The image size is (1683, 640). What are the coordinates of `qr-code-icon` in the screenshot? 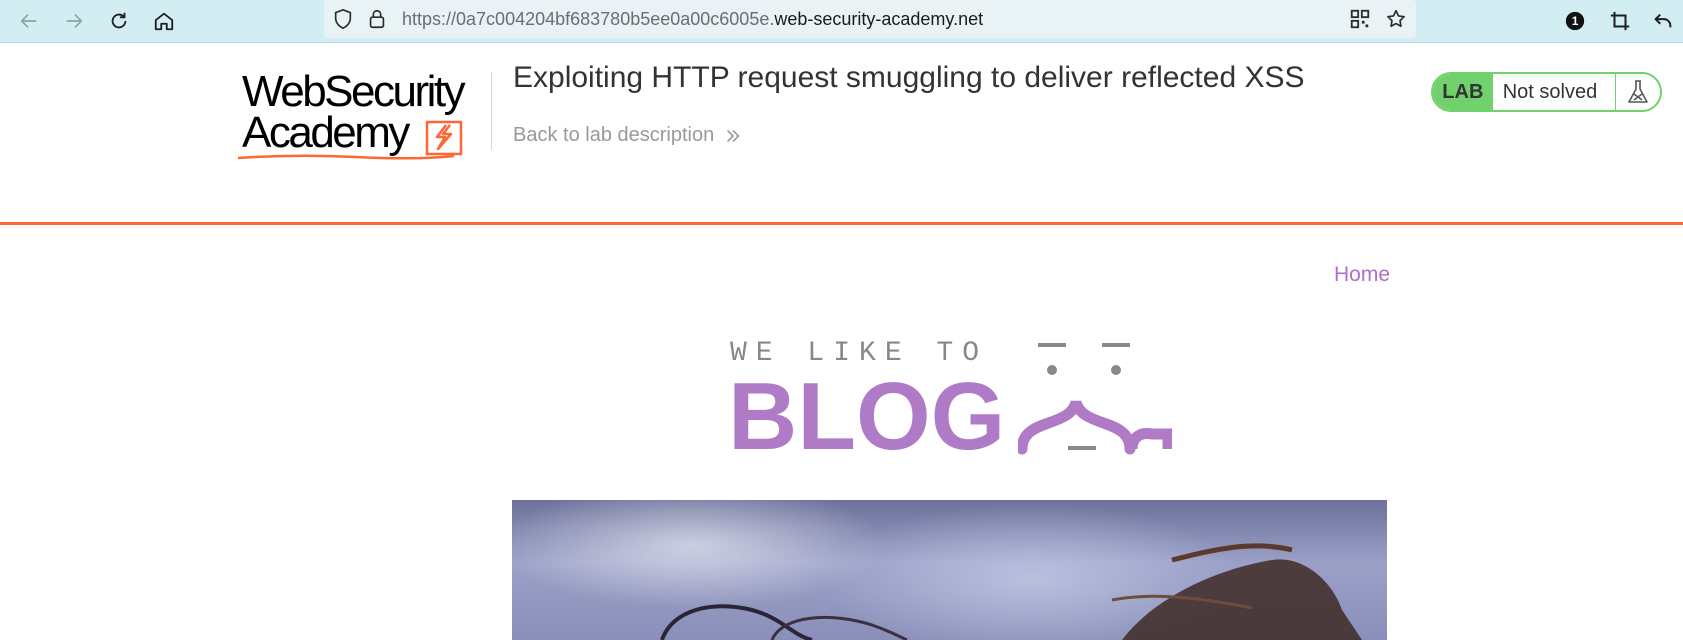 It's located at (1360, 19).